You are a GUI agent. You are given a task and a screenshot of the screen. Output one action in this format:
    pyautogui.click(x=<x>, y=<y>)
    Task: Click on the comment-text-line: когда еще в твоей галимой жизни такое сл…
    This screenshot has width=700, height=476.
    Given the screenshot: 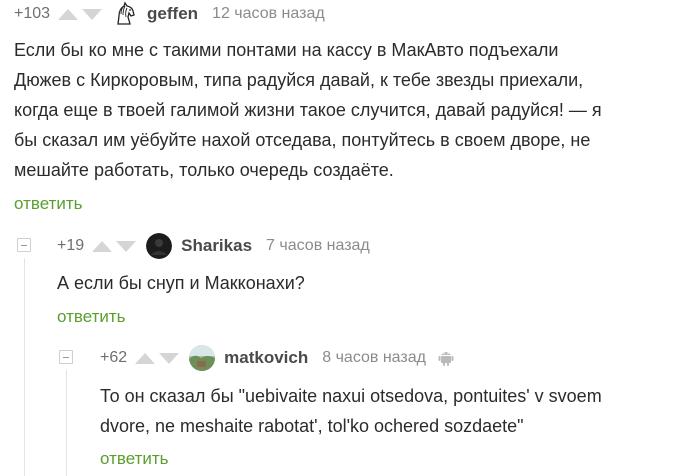 What is the action you would take?
    pyautogui.click(x=308, y=110)
    